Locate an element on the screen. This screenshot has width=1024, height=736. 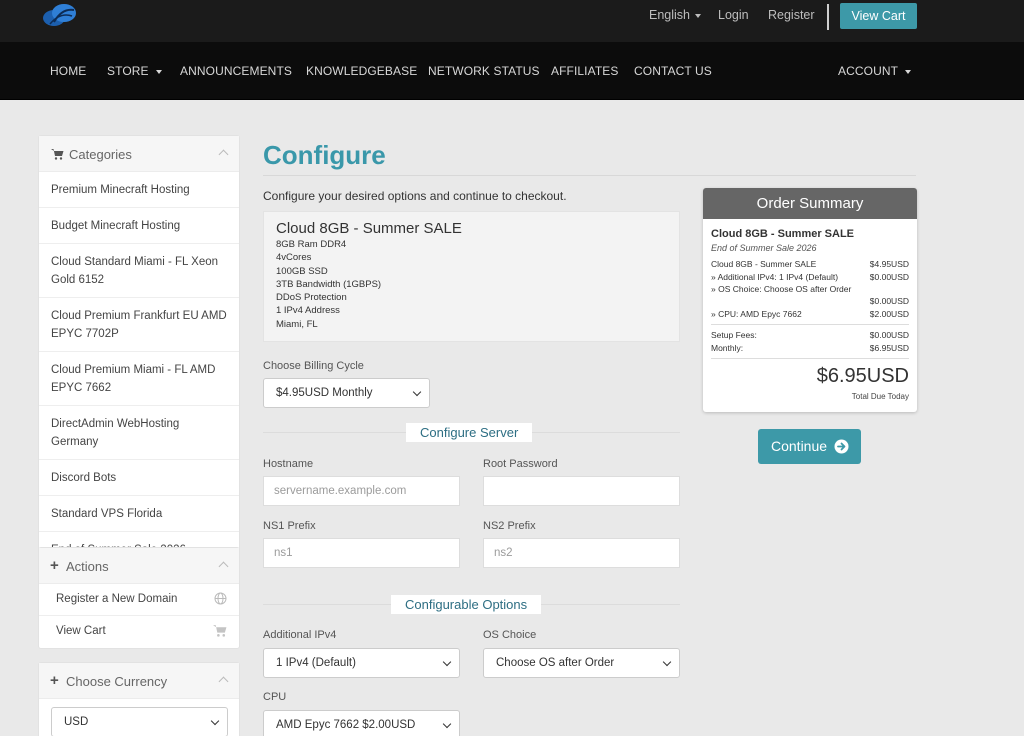
cpu-select: AMD Epyc 7662 $2.00USD is located at coordinates (361, 723).